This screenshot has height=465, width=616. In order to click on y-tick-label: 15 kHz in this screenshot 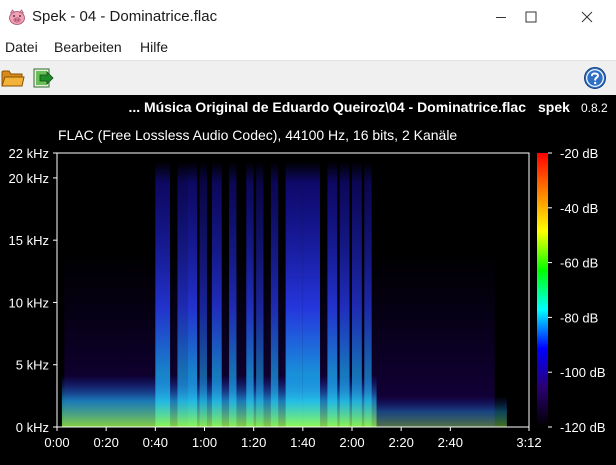, I will do `click(29, 240)`.